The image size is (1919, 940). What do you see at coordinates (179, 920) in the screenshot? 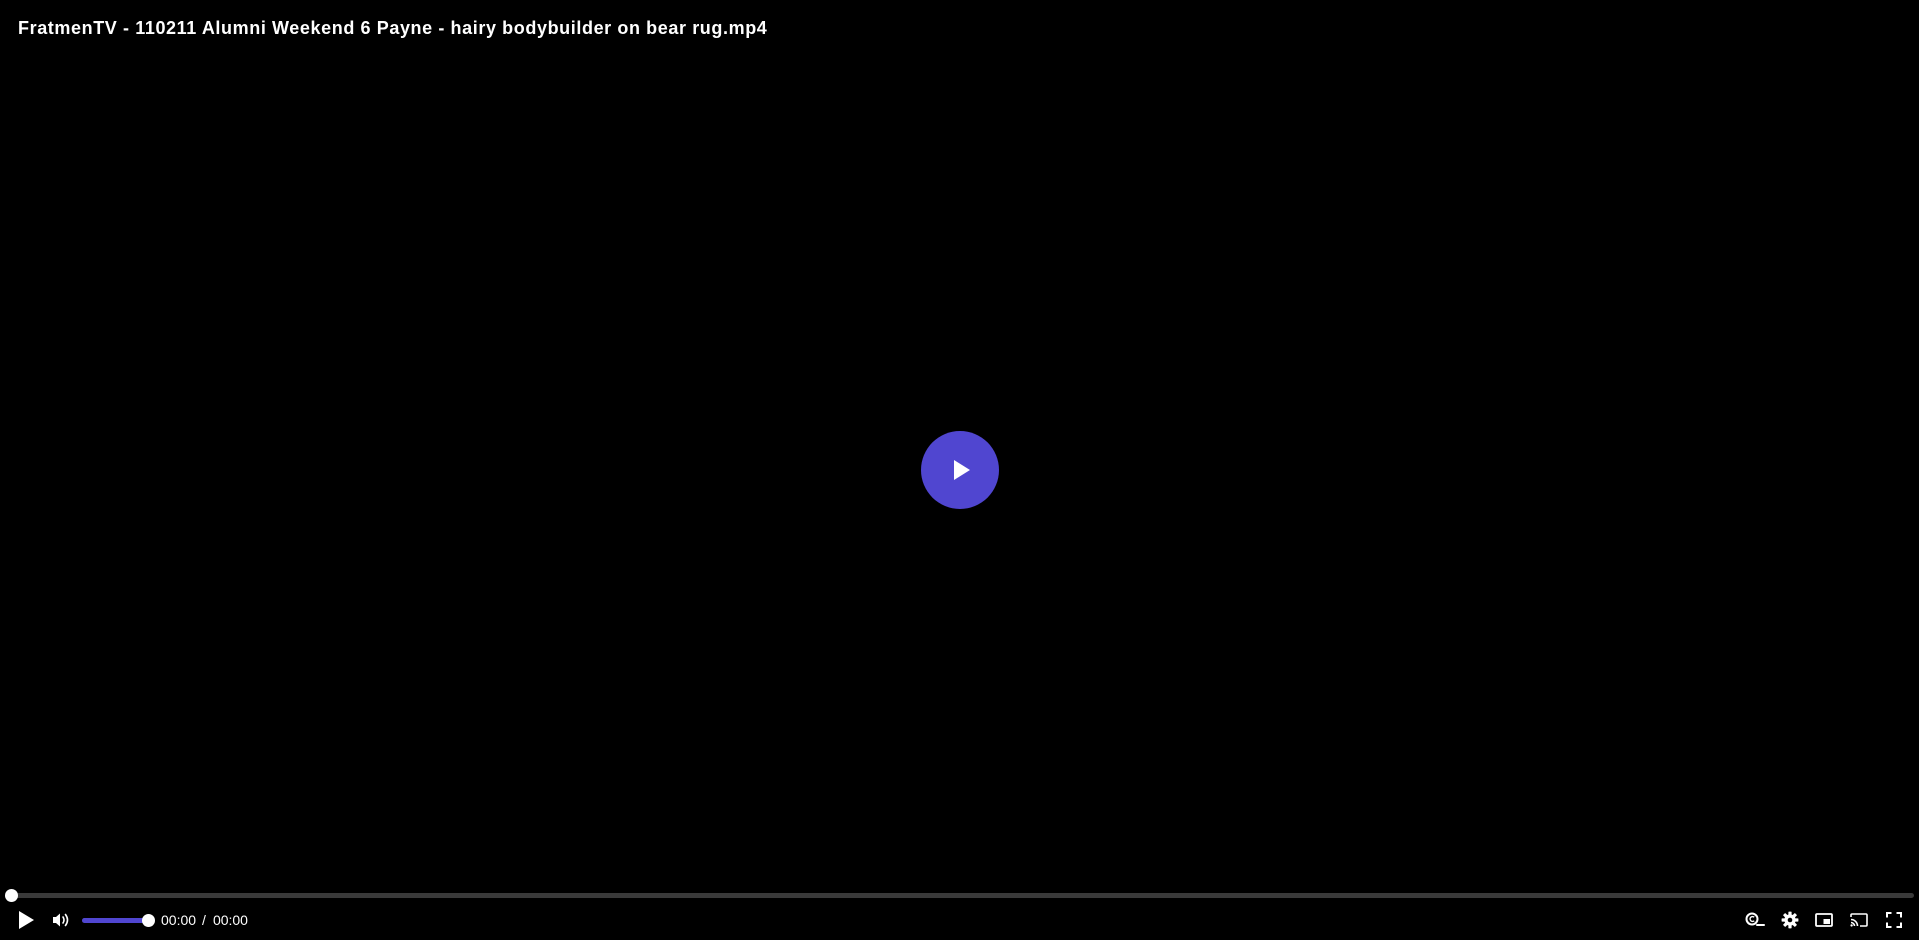
I see `current-time: 00:00` at bounding box center [179, 920].